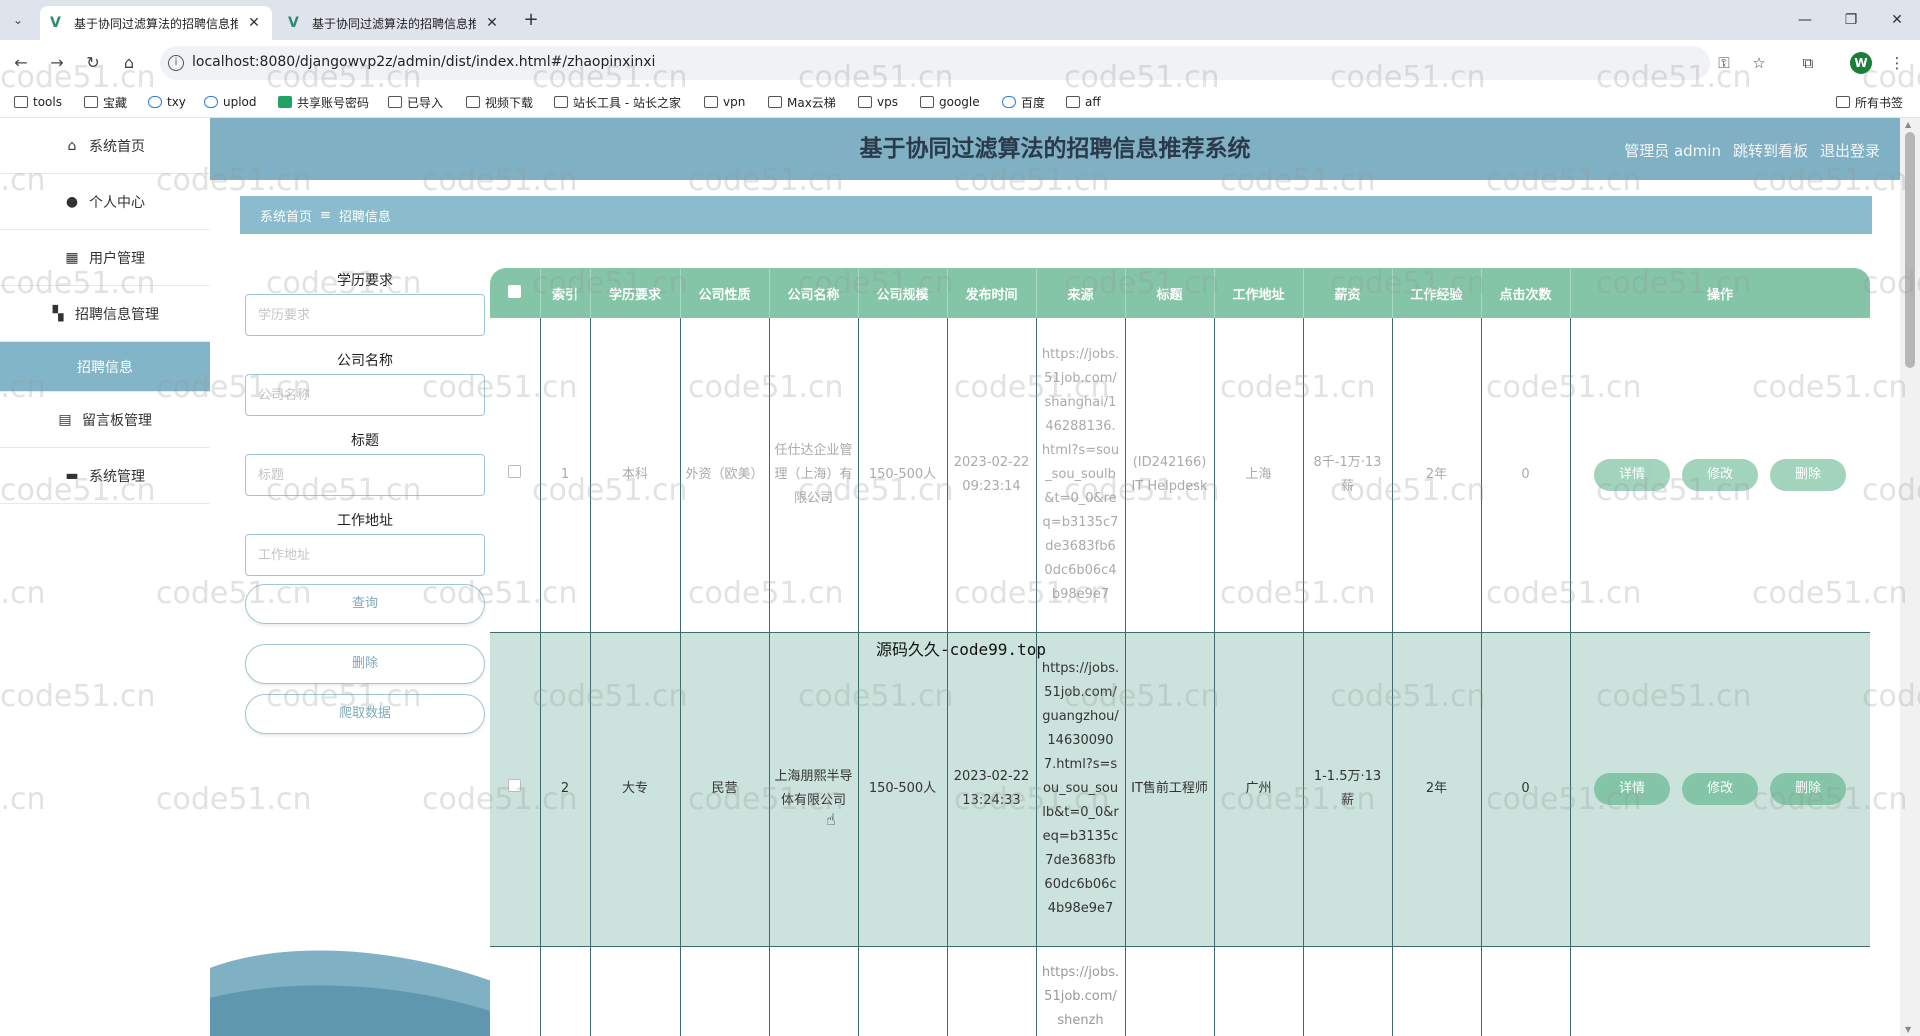  What do you see at coordinates (499, 102) in the screenshot?
I see `bookmark-item: 视频下载` at bounding box center [499, 102].